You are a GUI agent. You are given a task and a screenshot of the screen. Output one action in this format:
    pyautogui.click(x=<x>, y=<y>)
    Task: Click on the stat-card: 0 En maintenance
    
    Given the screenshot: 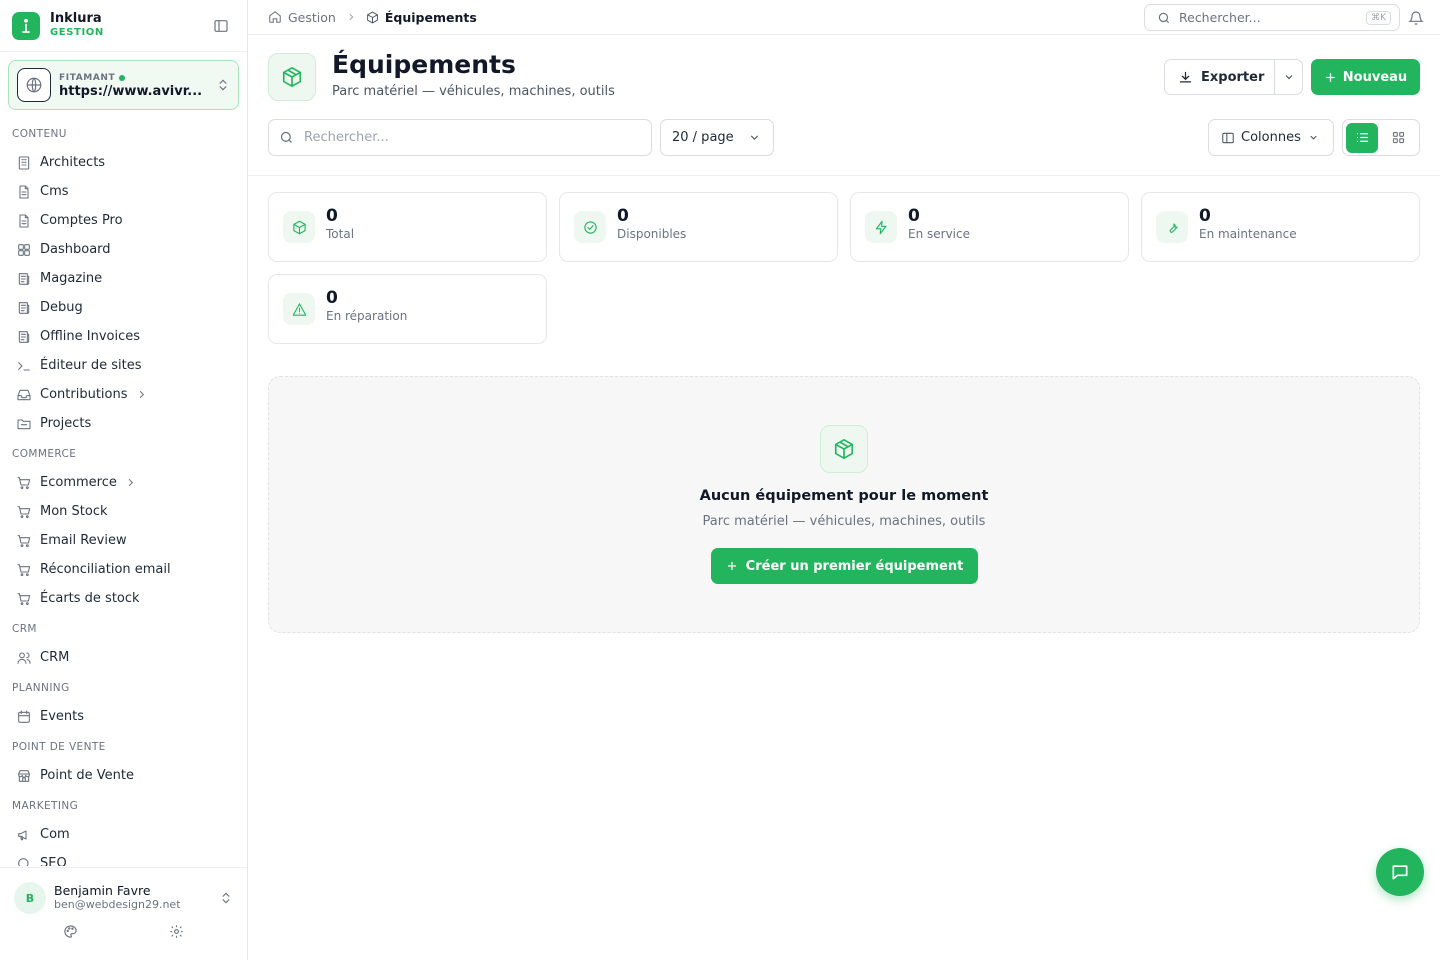 What is the action you would take?
    pyautogui.click(x=1280, y=227)
    